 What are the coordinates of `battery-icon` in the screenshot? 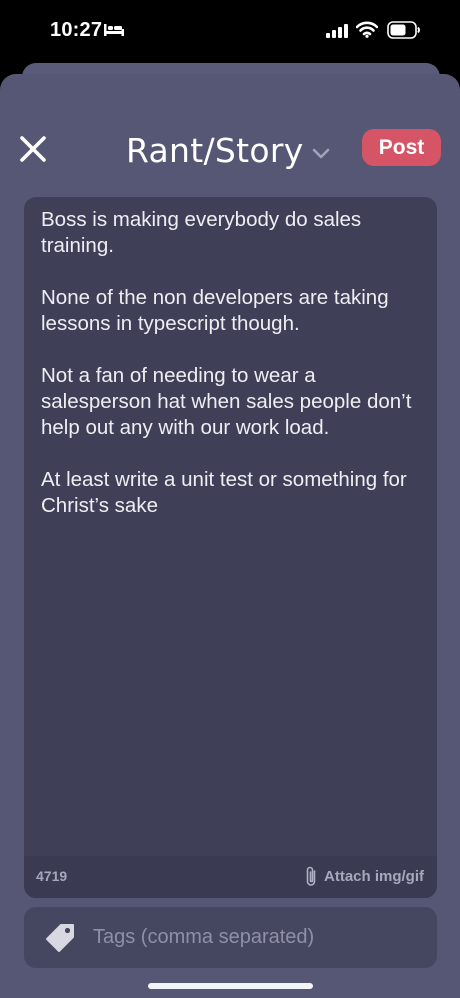 It's located at (403, 30).